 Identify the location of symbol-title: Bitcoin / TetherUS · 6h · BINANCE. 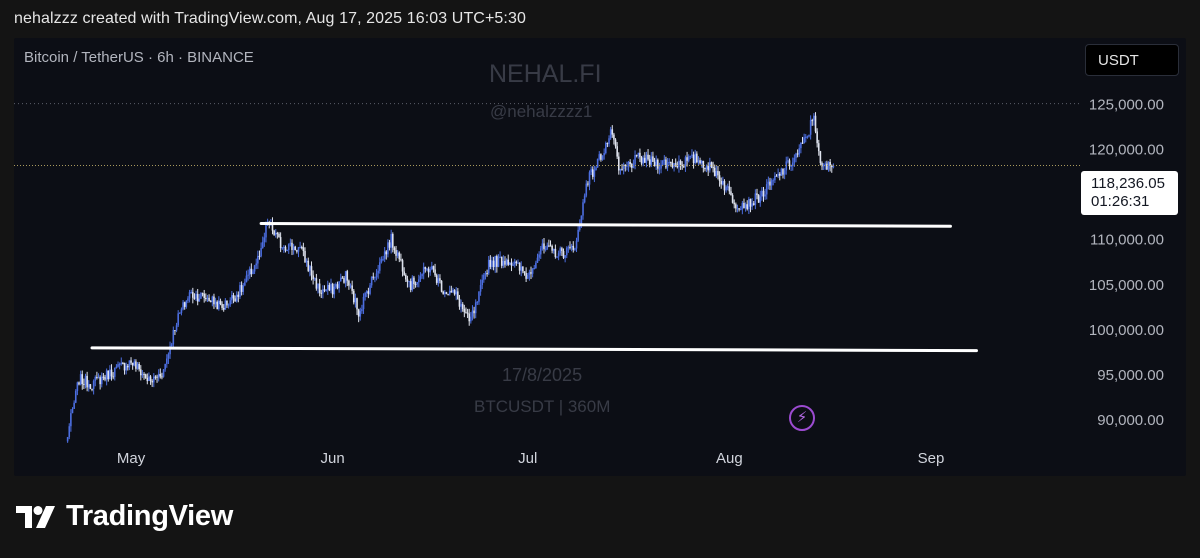
(139, 57).